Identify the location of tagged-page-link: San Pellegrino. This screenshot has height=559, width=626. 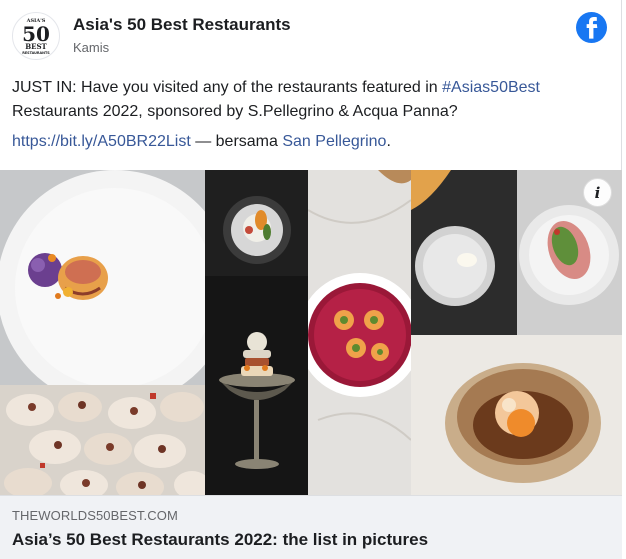
(334, 141).